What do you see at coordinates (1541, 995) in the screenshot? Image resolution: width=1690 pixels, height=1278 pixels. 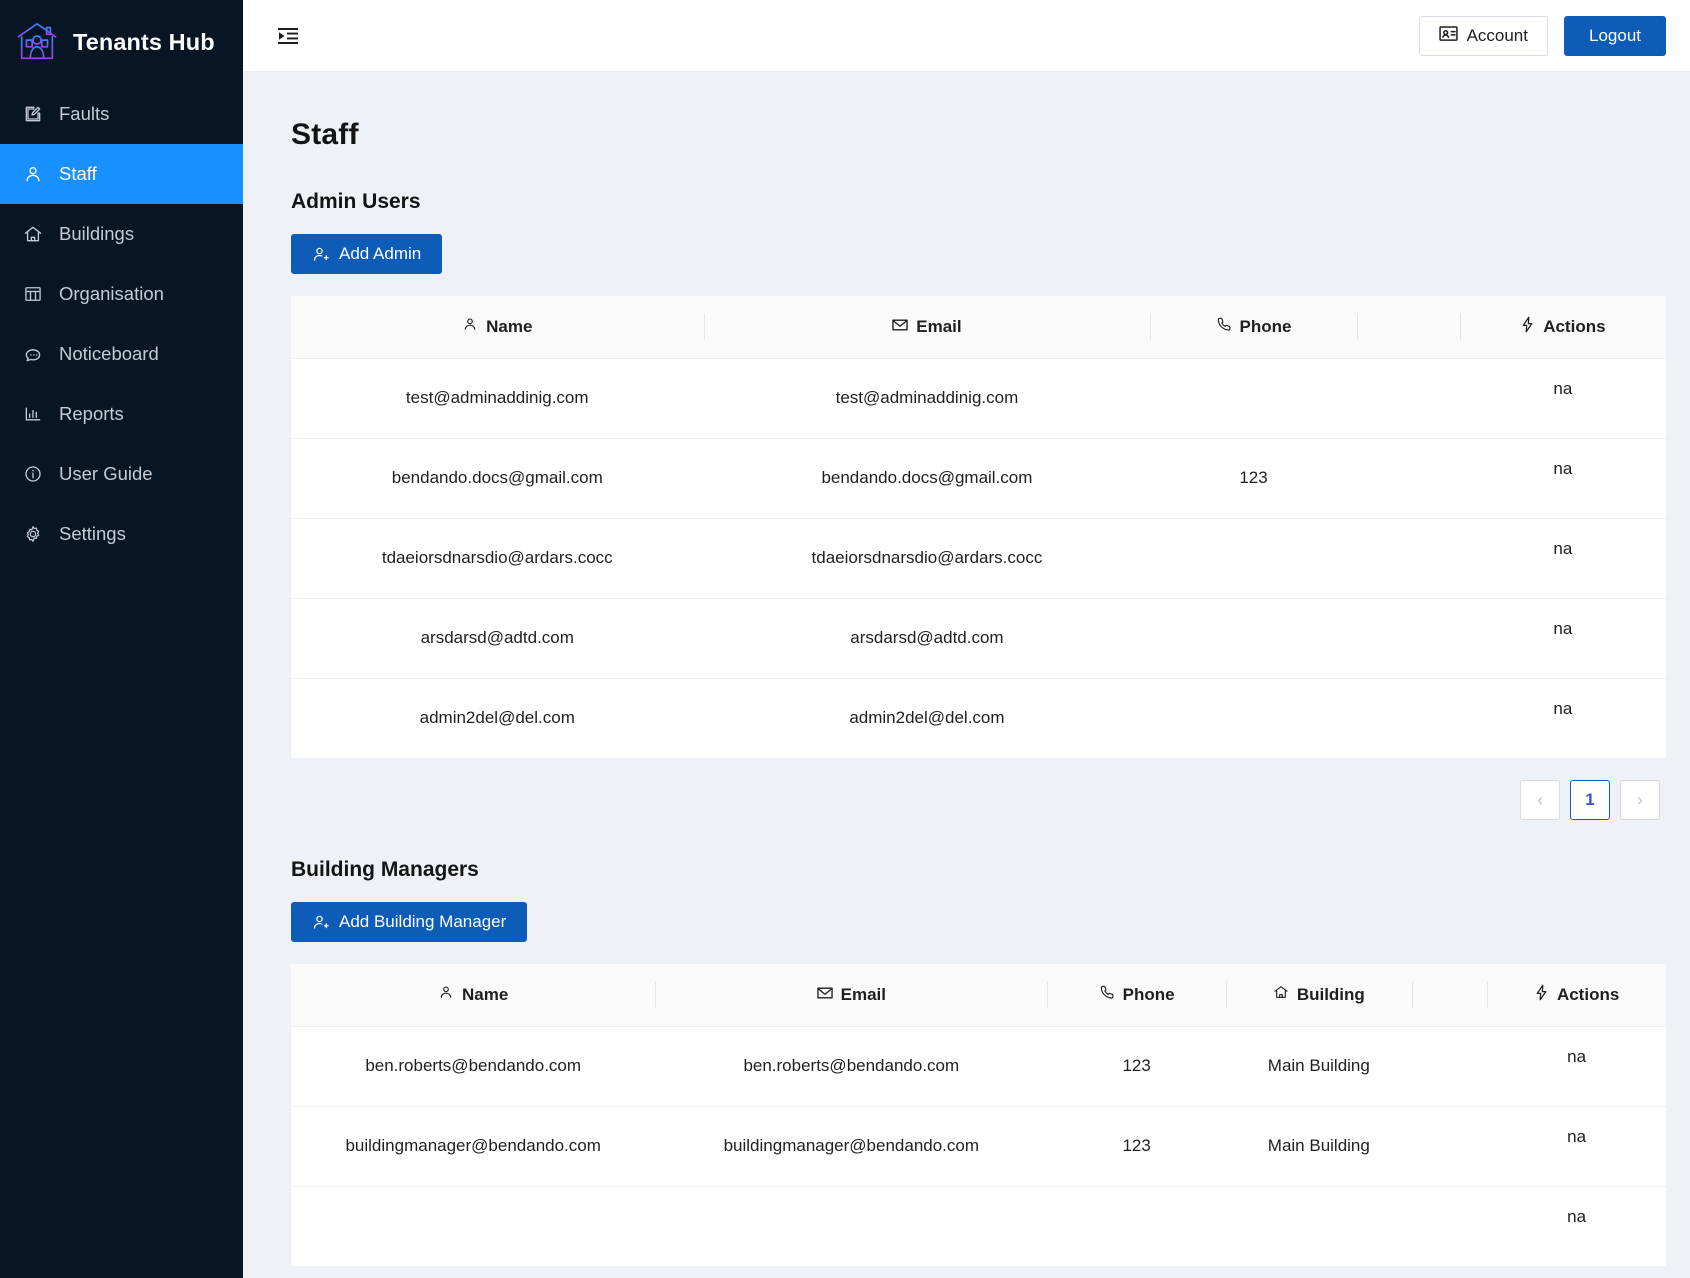 I see `thunderbolt-icon` at bounding box center [1541, 995].